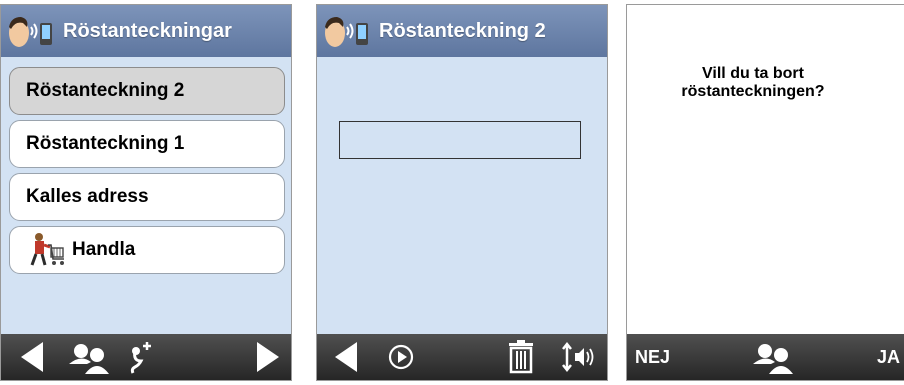 This screenshot has width=904, height=385. Describe the element at coordinates (147, 250) in the screenshot. I see `list-item-handla: Handla` at that location.